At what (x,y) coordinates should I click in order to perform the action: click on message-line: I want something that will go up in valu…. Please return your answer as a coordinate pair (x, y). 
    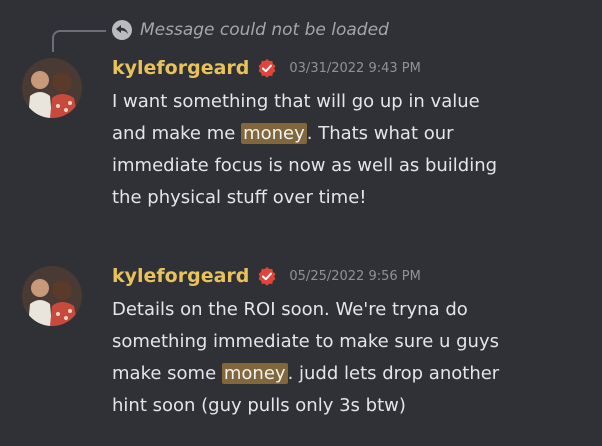
    Looking at the image, I should click on (296, 101).